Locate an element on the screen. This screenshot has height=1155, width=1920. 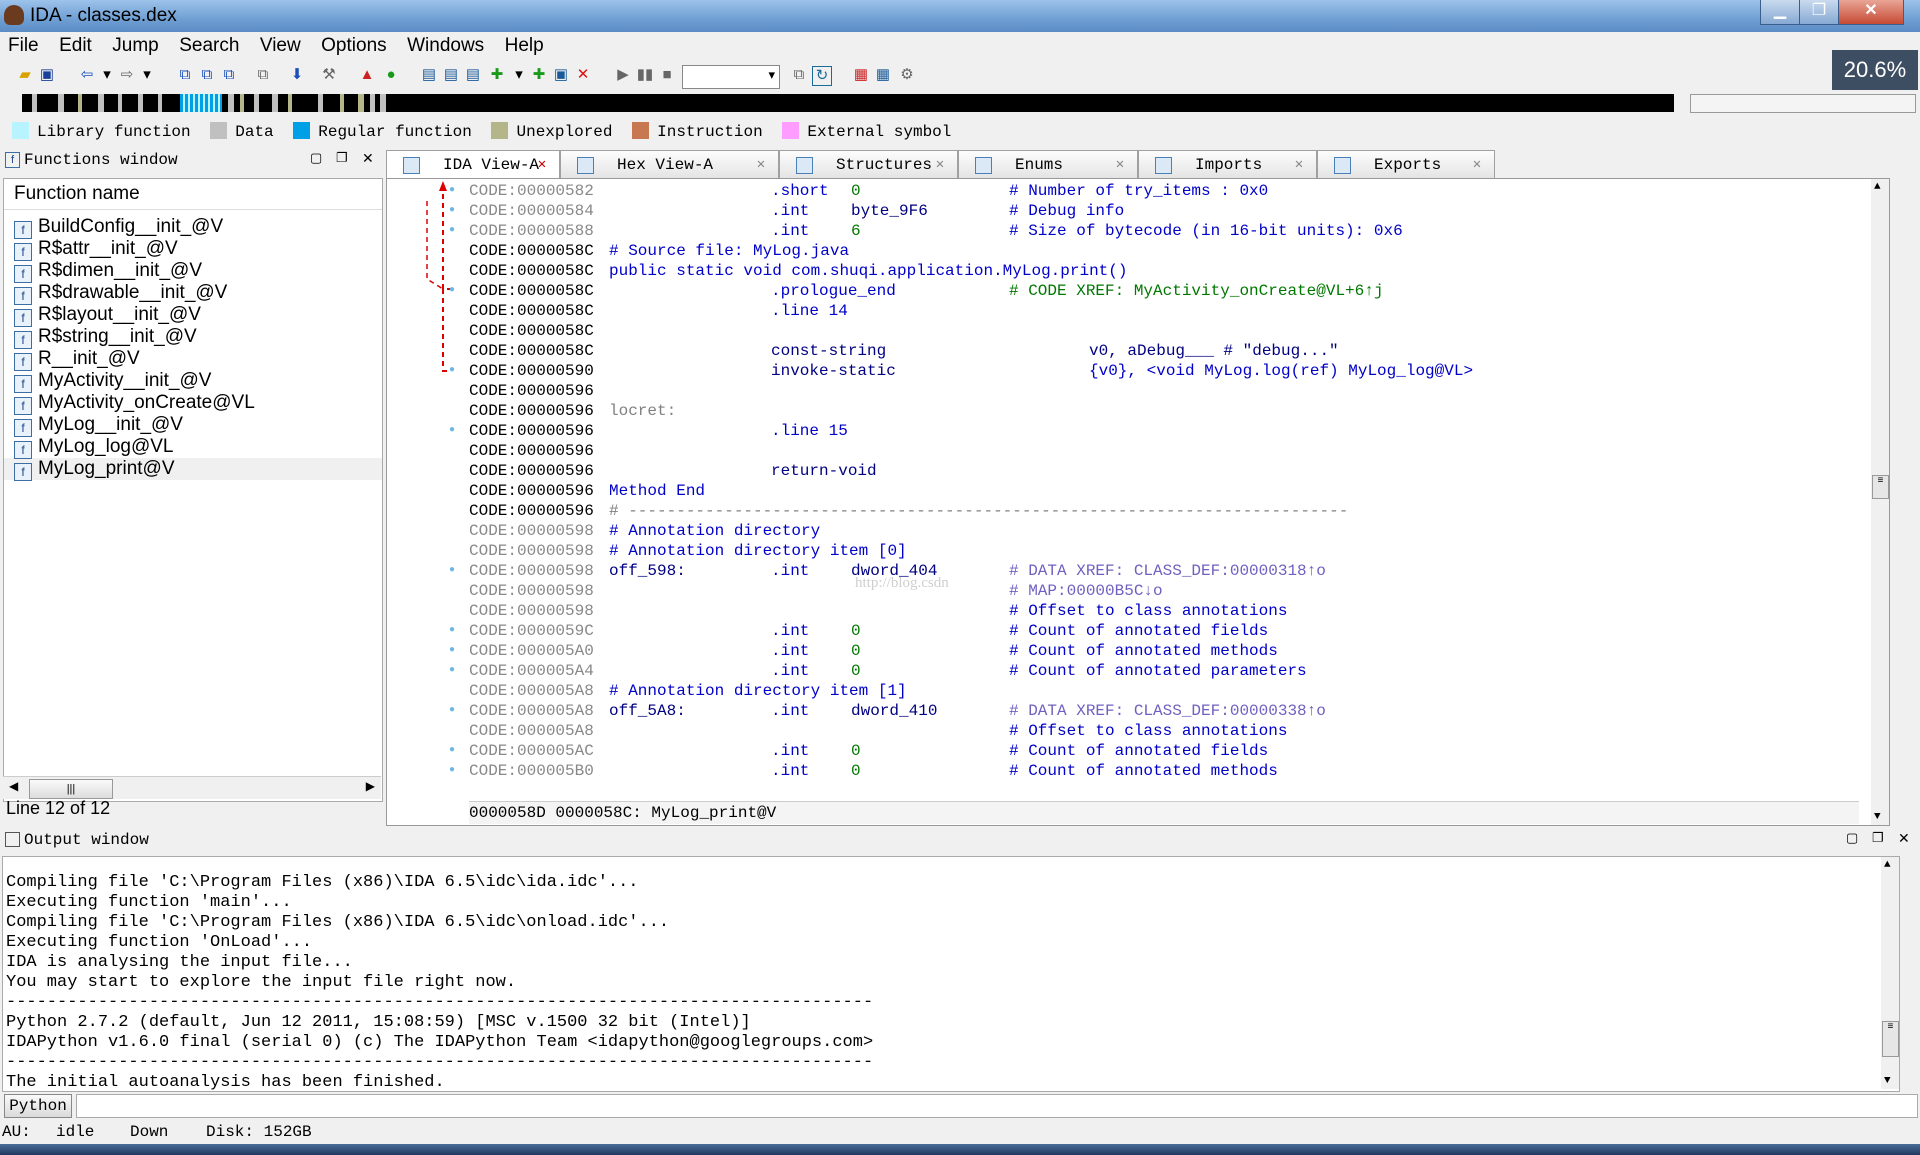
function-list-item: f MyActivity__init_@V is located at coordinates (193, 381).